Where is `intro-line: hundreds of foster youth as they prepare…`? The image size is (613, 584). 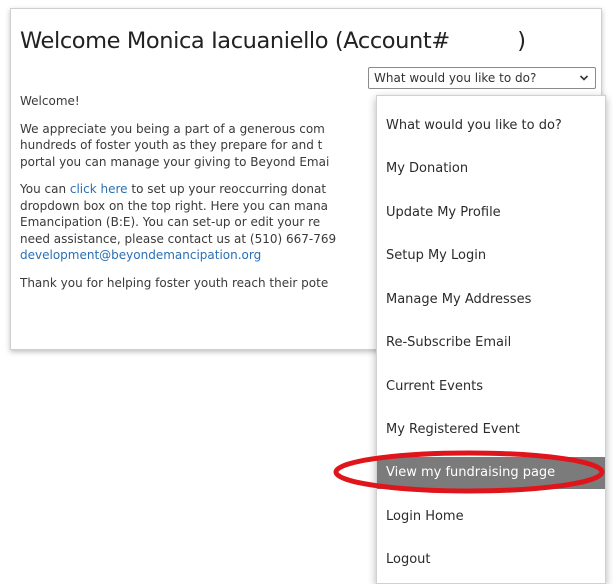 intro-line: hundreds of foster youth as they prepare… is located at coordinates (171, 145).